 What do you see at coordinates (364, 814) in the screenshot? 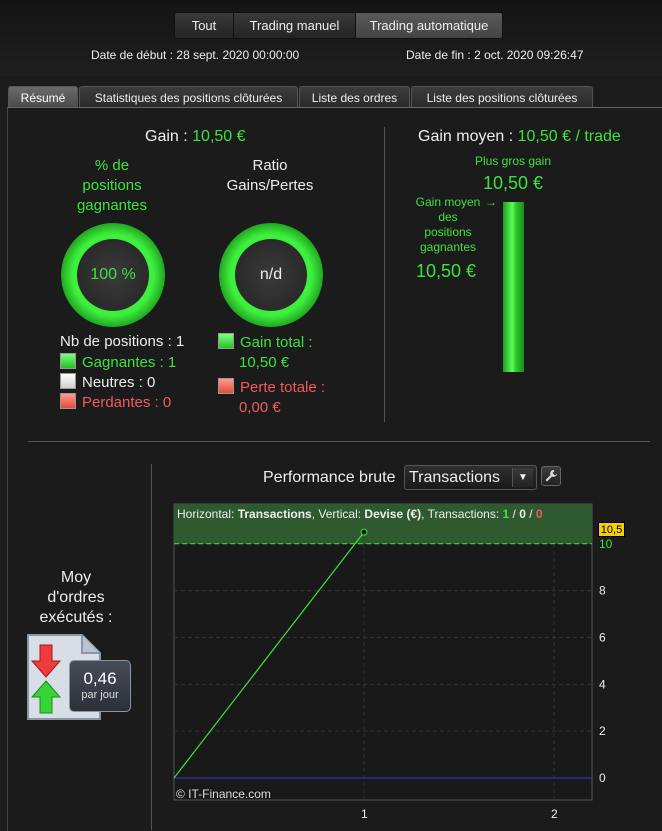
I see `x-tick-label: 1` at bounding box center [364, 814].